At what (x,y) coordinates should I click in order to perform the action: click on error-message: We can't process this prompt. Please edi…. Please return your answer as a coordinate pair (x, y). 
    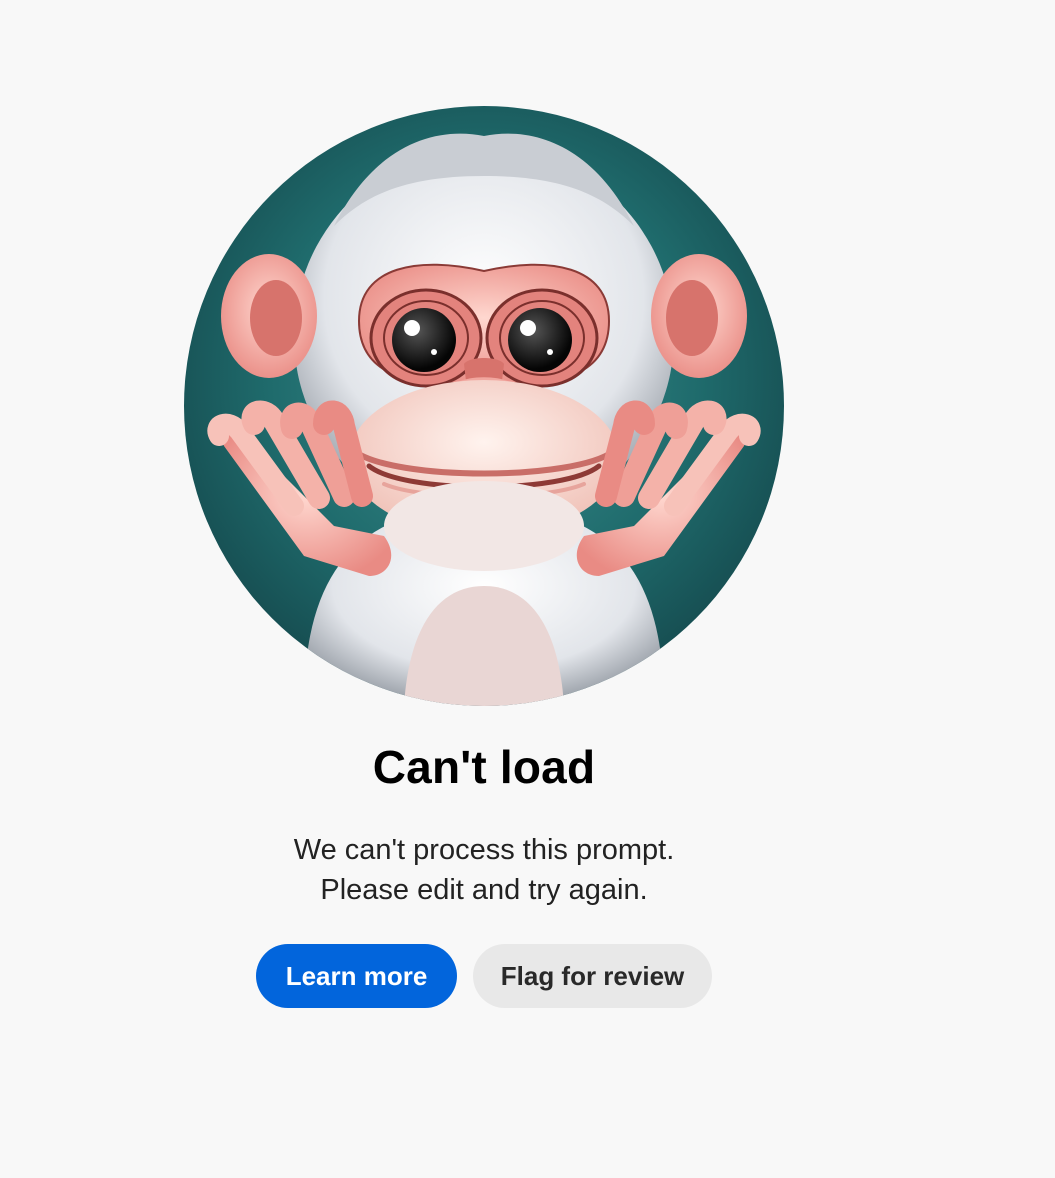
    Looking at the image, I should click on (484, 870).